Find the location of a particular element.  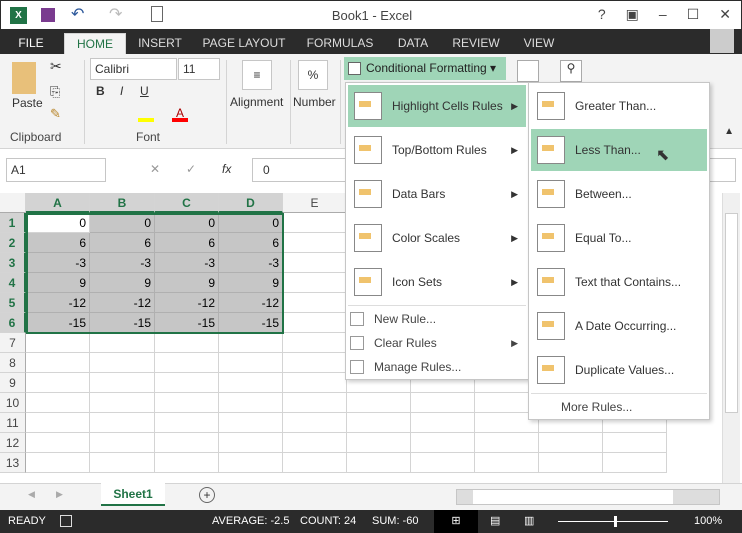

column-header: D is located at coordinates (251, 203).